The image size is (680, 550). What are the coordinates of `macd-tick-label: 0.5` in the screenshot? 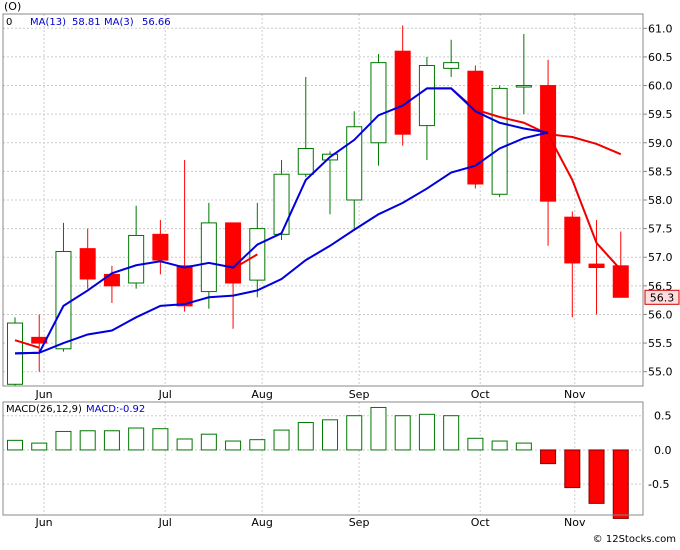 It's located at (663, 416).